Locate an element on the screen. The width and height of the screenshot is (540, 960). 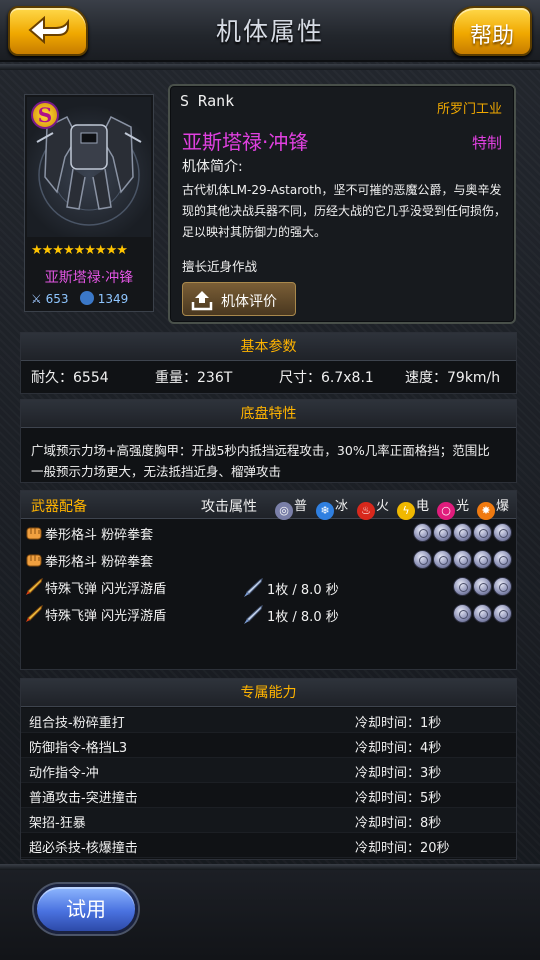
special-tag: 特制 is located at coordinates (486, 143).